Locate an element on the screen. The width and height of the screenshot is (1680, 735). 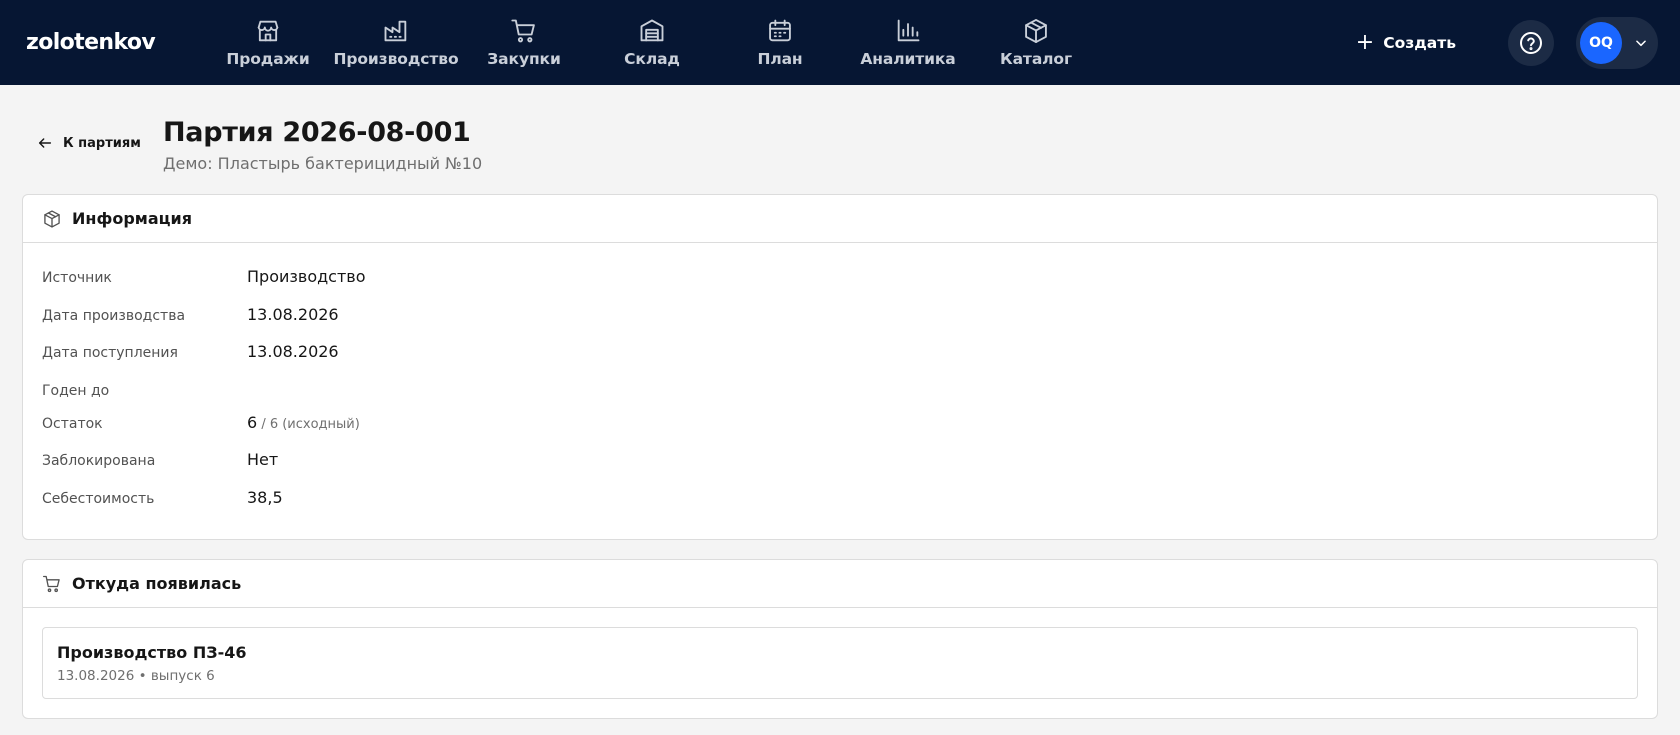
plus-icon: + is located at coordinates (1365, 42).